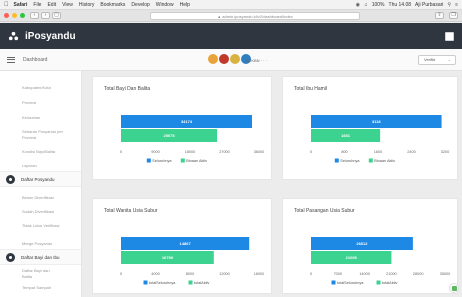 This screenshot has height=297, width=462. I want to click on x-tick-label: 7000, so click(338, 274).